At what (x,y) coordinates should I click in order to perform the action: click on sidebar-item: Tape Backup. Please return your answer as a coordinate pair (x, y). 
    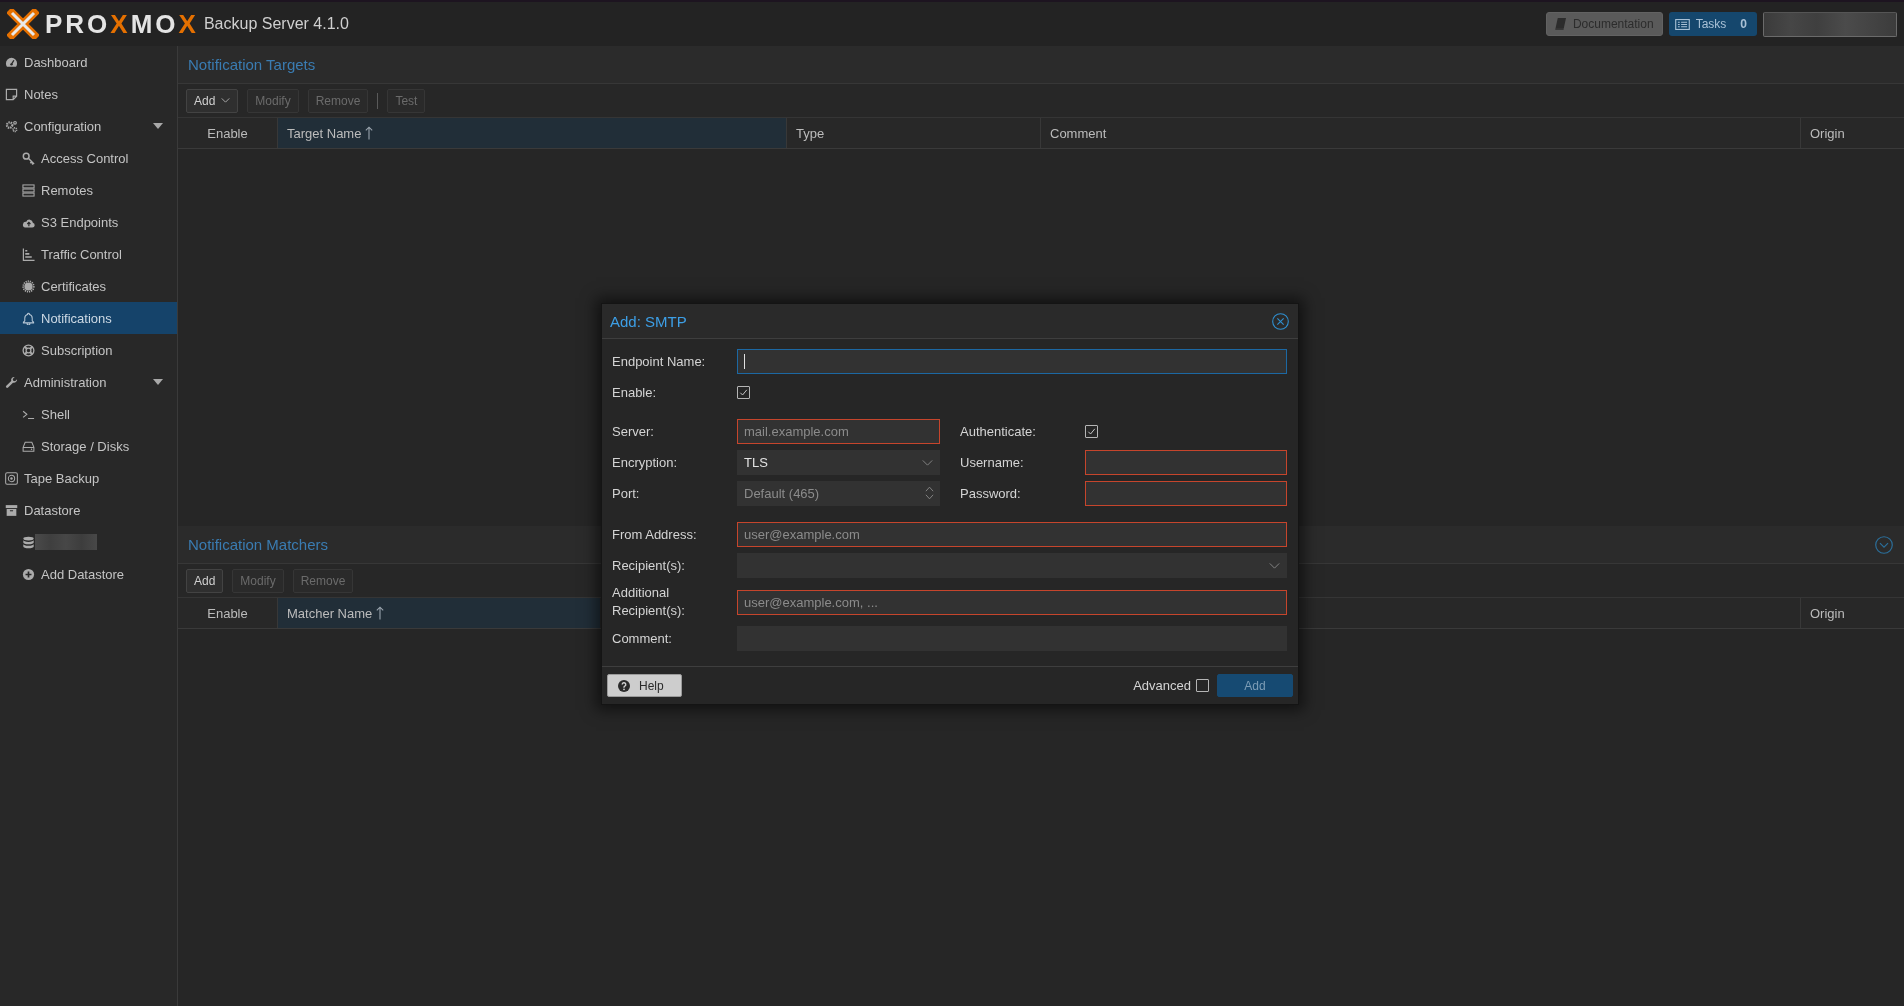
    Looking at the image, I should click on (88, 478).